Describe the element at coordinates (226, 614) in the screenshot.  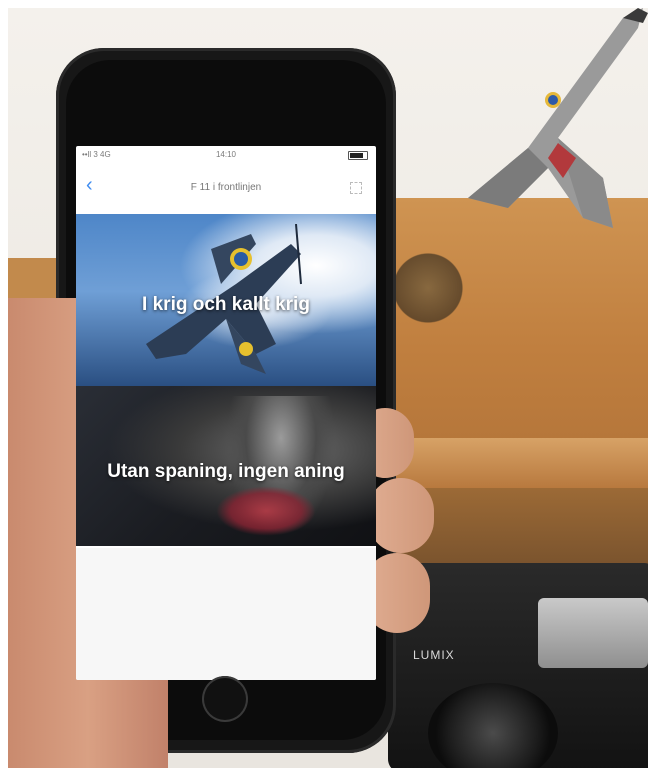
I see `card-loading` at that location.